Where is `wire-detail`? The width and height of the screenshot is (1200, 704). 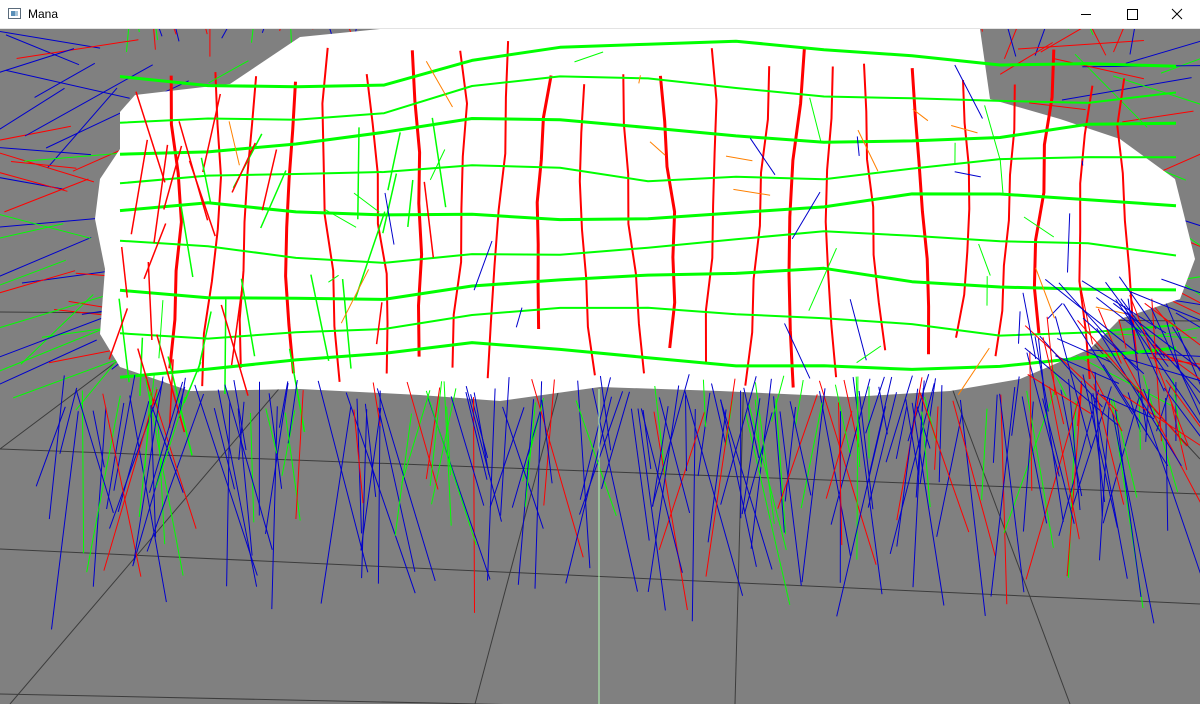
wire-detail is located at coordinates (1082, 163).